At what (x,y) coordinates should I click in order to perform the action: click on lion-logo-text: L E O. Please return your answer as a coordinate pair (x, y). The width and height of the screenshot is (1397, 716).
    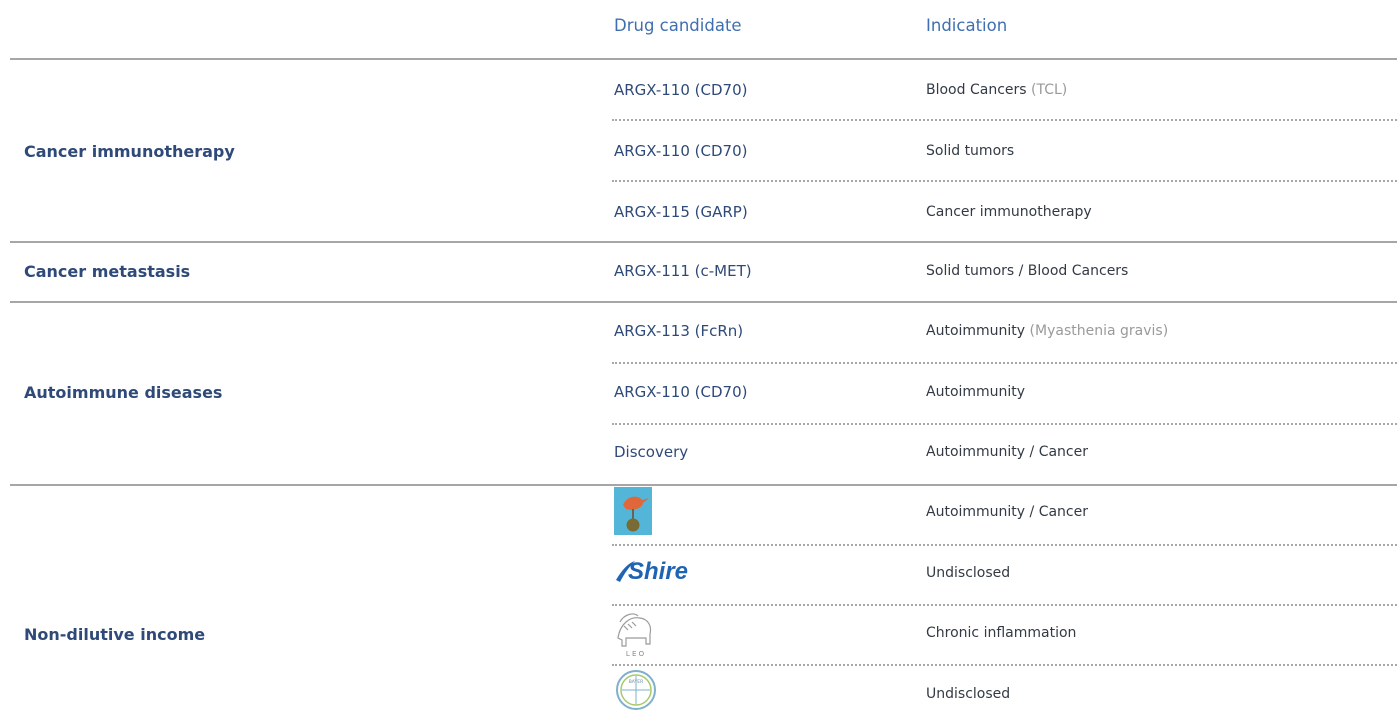
    Looking at the image, I should click on (635, 654).